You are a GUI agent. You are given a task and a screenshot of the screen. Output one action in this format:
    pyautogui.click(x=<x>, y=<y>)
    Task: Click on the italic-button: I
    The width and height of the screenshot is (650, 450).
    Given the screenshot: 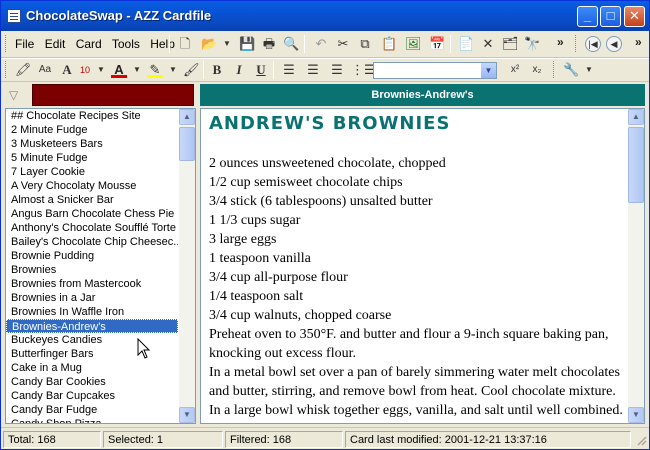 What is the action you would take?
    pyautogui.click(x=239, y=70)
    